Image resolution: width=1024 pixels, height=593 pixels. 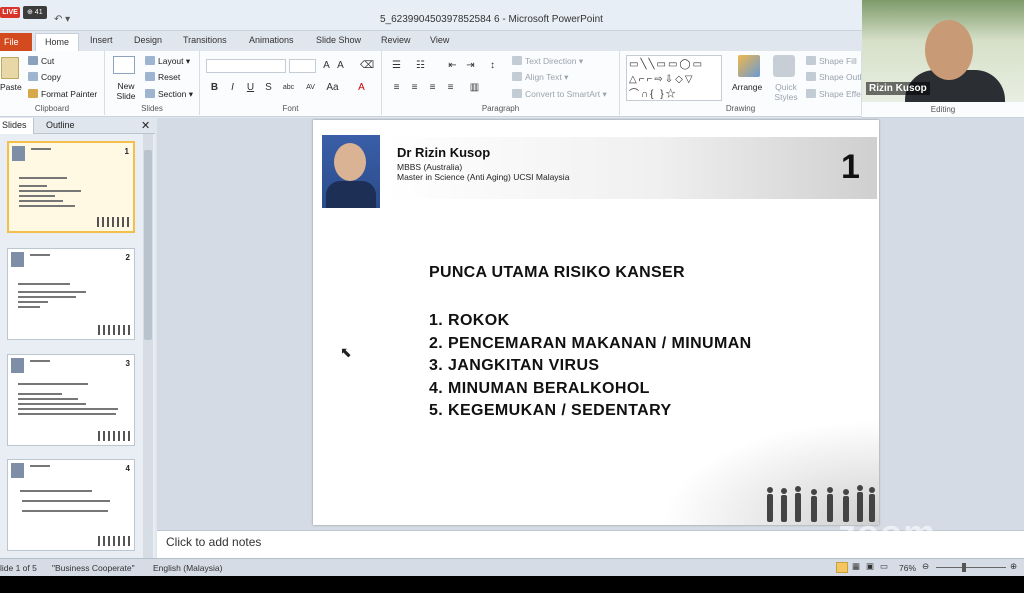 What do you see at coordinates (187, 568) in the screenshot?
I see `language: English (Malaysia)` at bounding box center [187, 568].